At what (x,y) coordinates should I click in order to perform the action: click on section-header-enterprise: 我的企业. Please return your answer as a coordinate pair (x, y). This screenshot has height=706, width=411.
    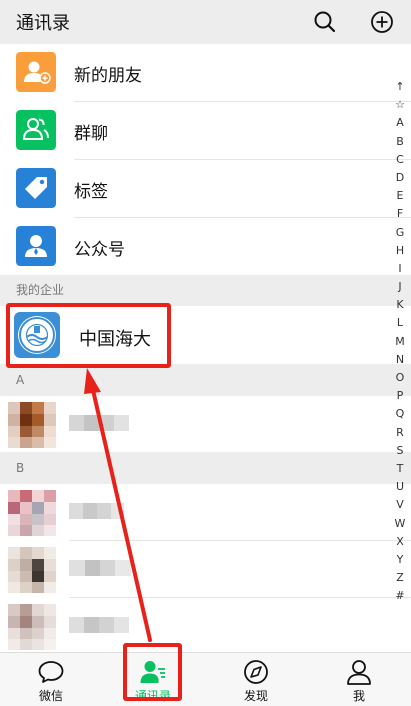
    Looking at the image, I should click on (205, 290).